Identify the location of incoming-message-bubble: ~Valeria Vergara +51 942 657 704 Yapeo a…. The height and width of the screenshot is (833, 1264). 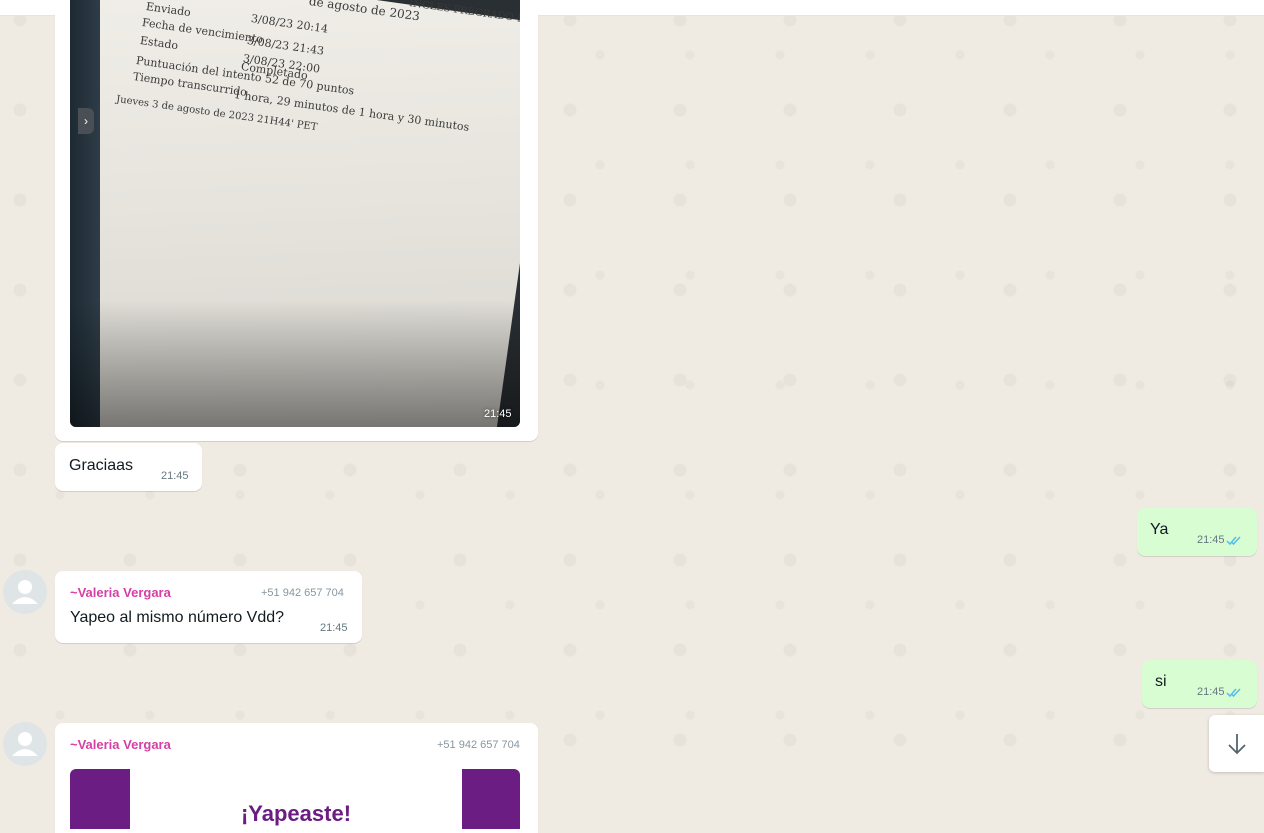
(208, 607).